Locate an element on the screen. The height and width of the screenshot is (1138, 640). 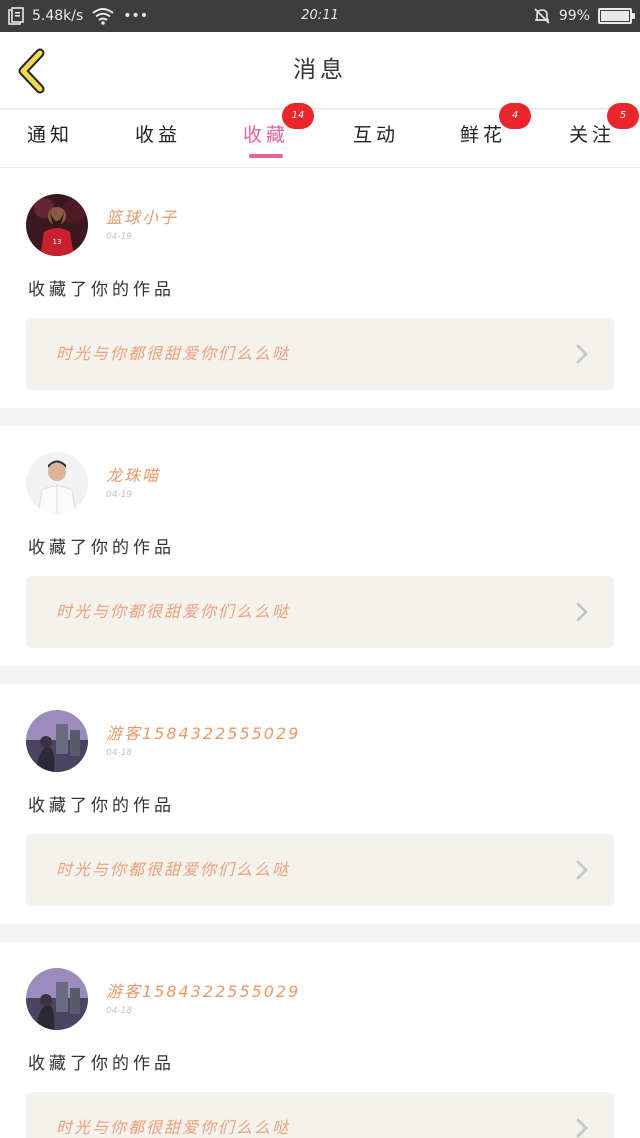
tab-label: 收益 is located at coordinates (157, 135).